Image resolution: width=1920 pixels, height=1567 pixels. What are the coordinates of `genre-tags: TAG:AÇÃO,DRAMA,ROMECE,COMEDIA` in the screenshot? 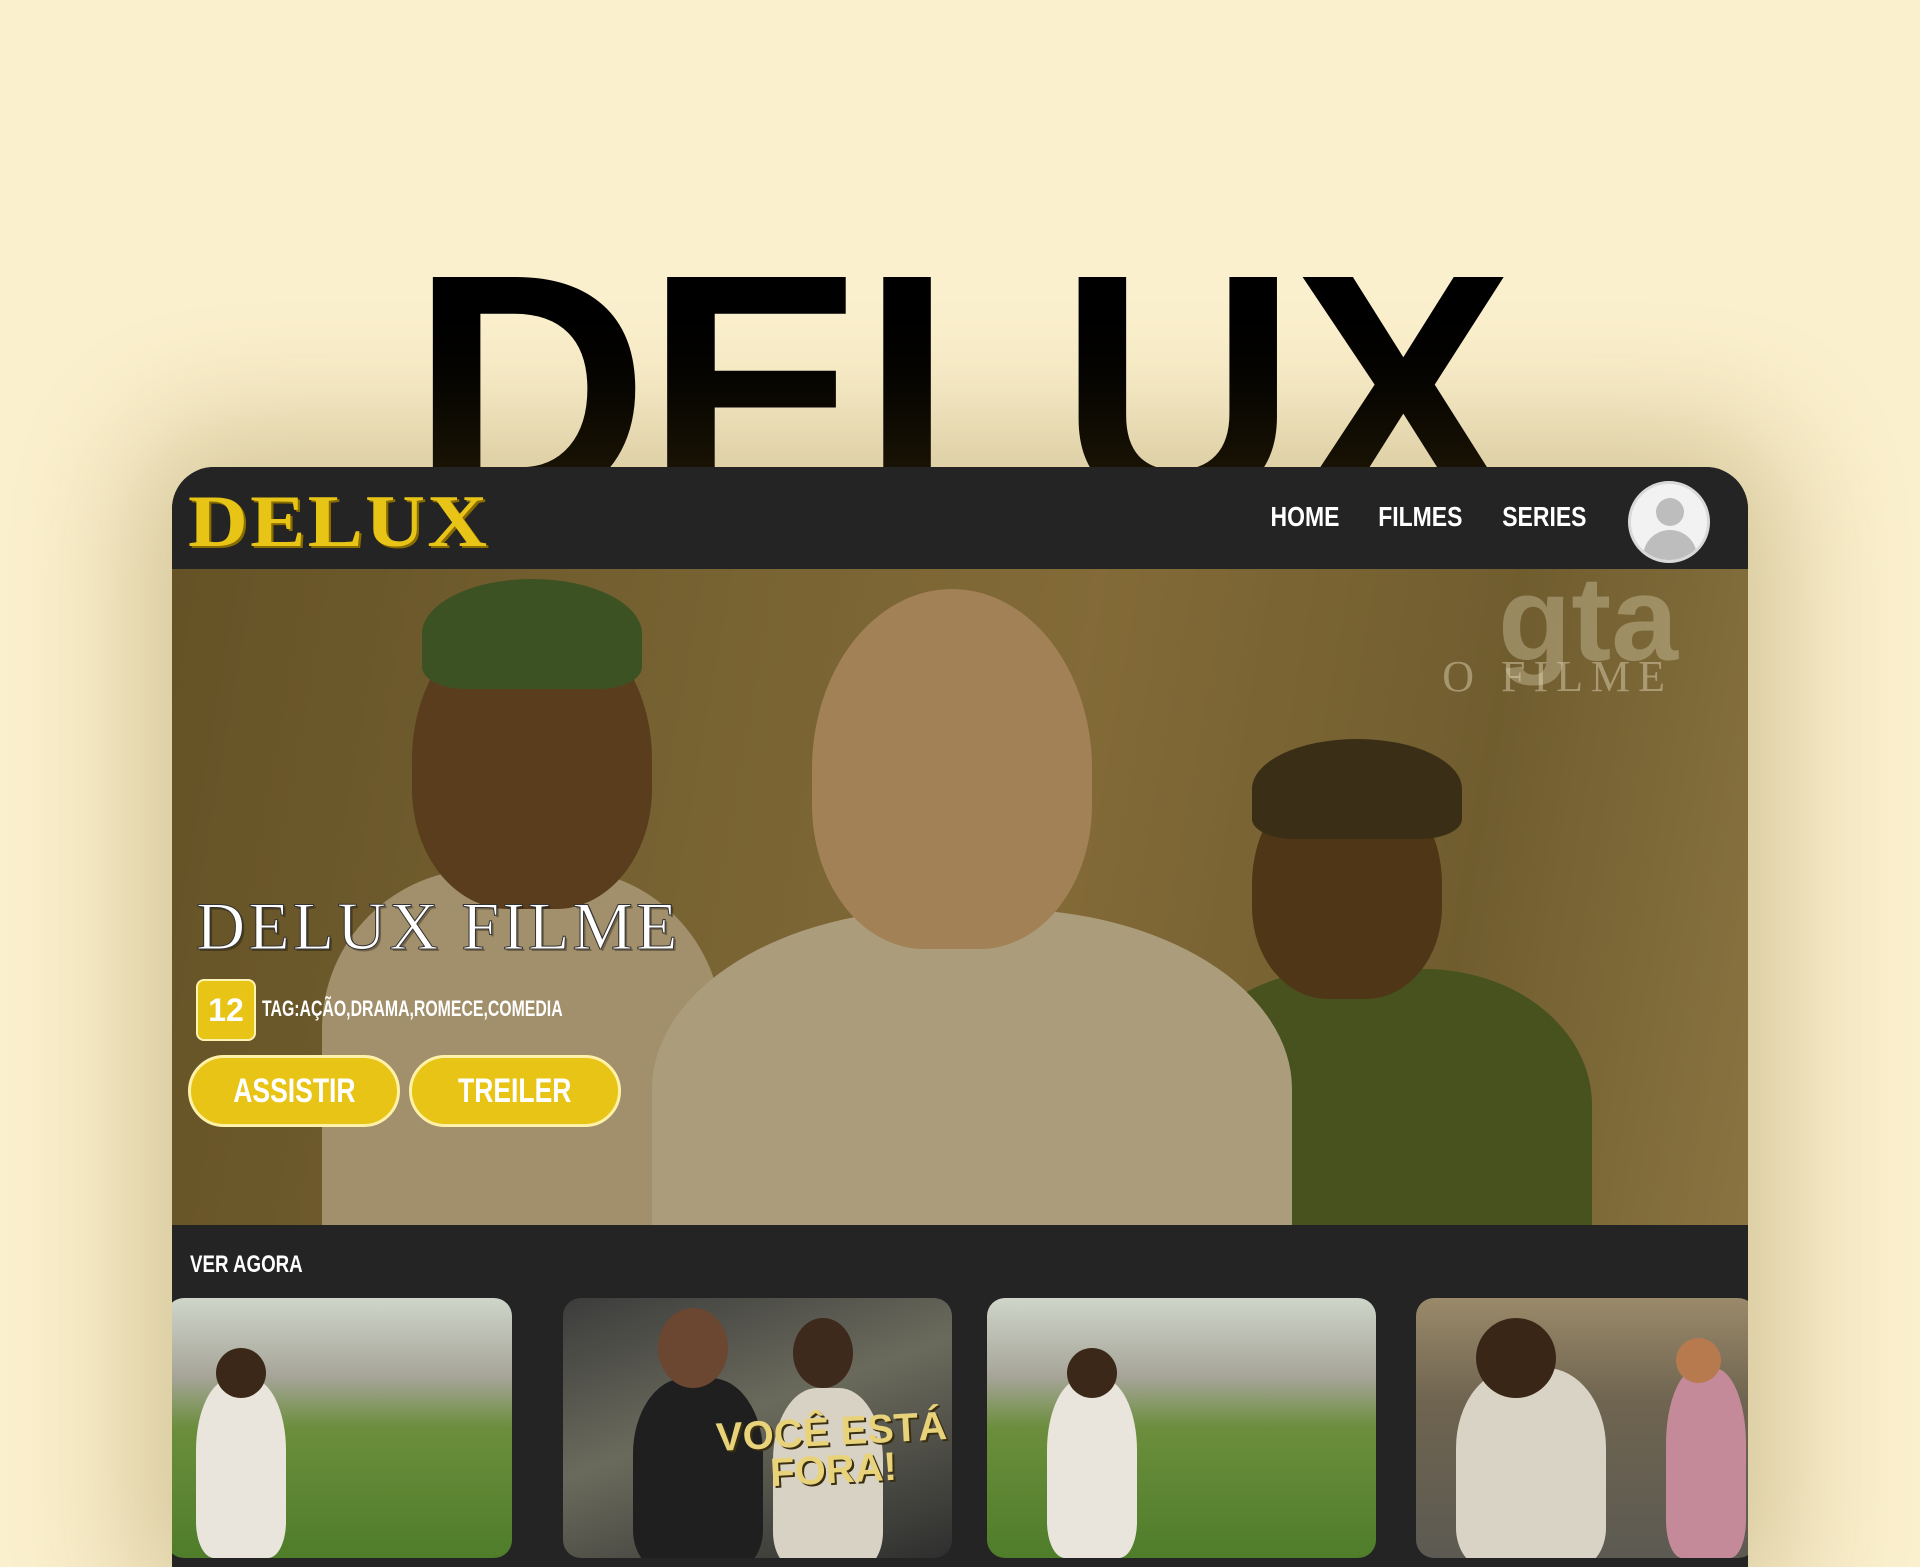 It's located at (412, 1008).